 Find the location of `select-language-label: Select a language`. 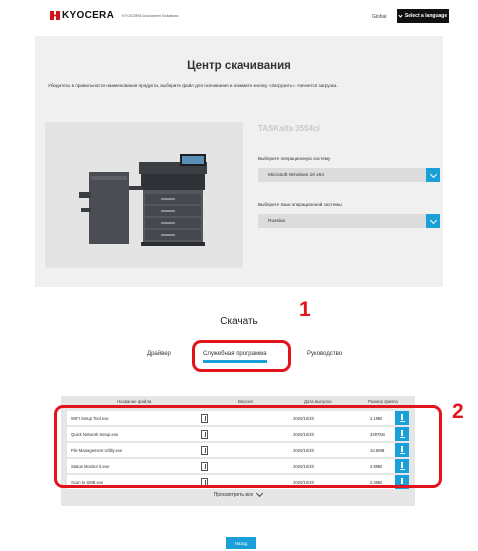

select-language-label: Select a language is located at coordinates (426, 16).